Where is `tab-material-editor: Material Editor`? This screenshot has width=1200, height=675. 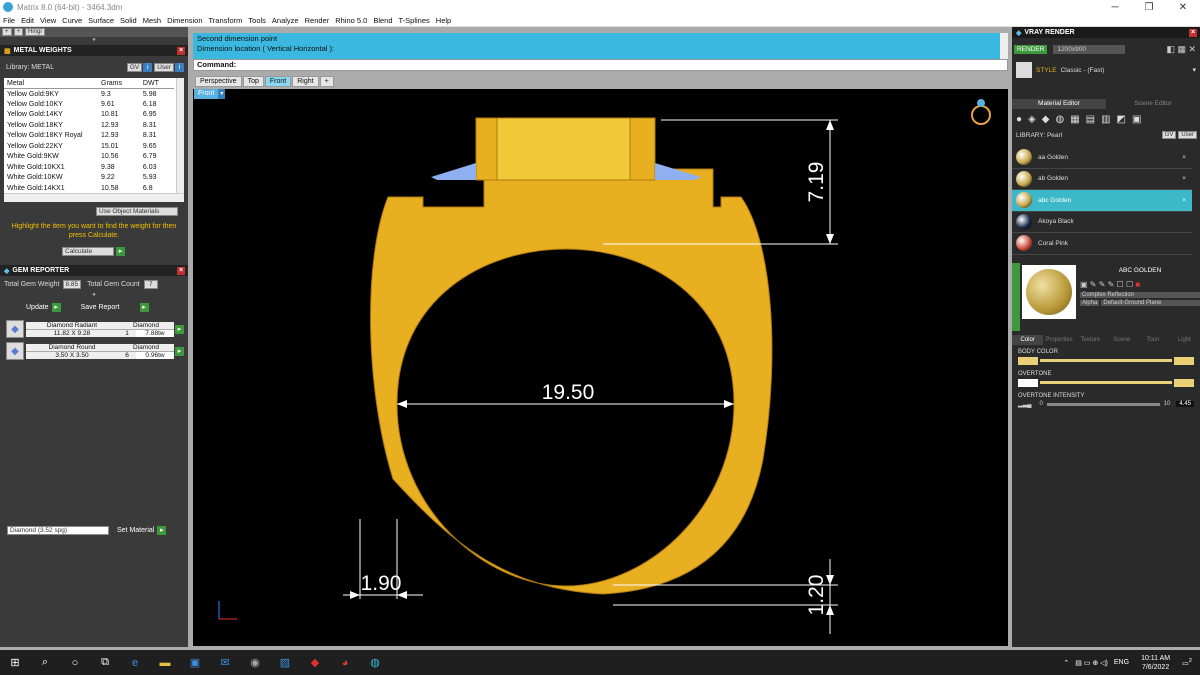 tab-material-editor: Material Editor is located at coordinates (1059, 104).